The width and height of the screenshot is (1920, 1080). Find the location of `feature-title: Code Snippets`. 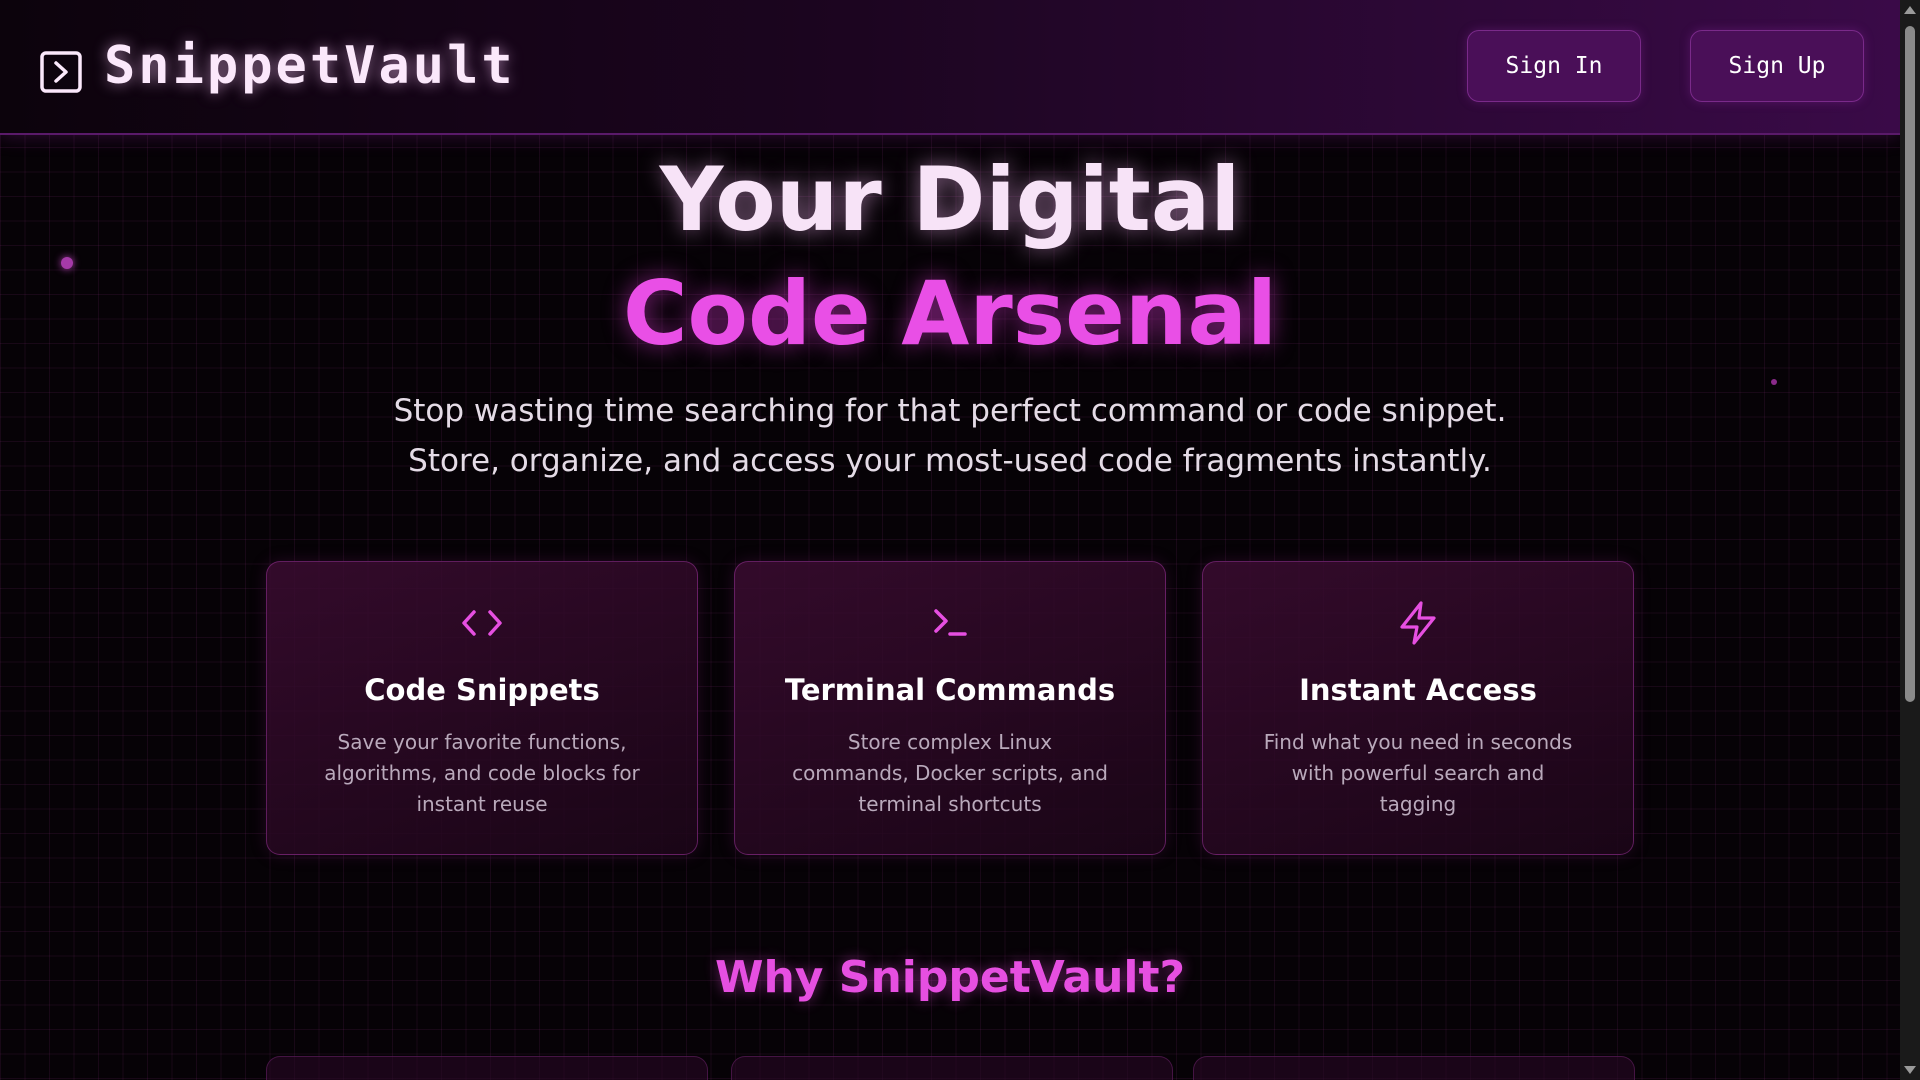

feature-title: Code Snippets is located at coordinates (482, 690).